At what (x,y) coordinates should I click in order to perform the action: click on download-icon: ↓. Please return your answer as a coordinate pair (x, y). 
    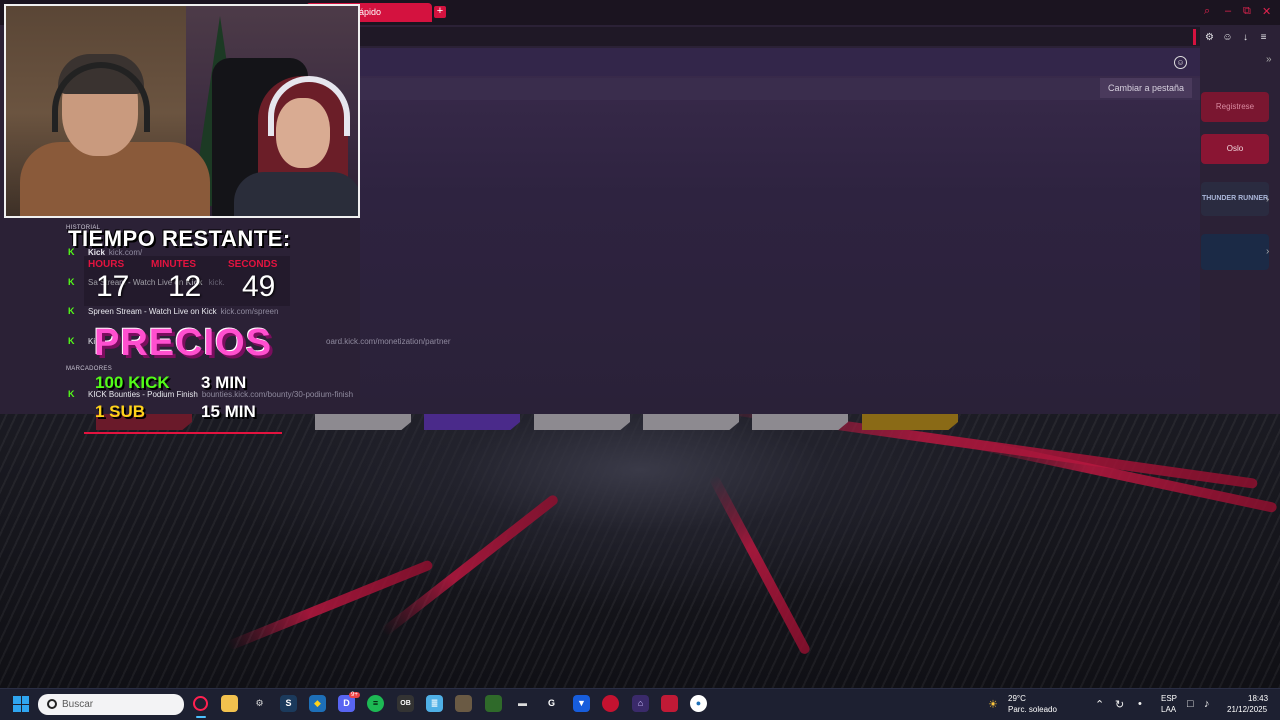
    Looking at the image, I should click on (1245, 37).